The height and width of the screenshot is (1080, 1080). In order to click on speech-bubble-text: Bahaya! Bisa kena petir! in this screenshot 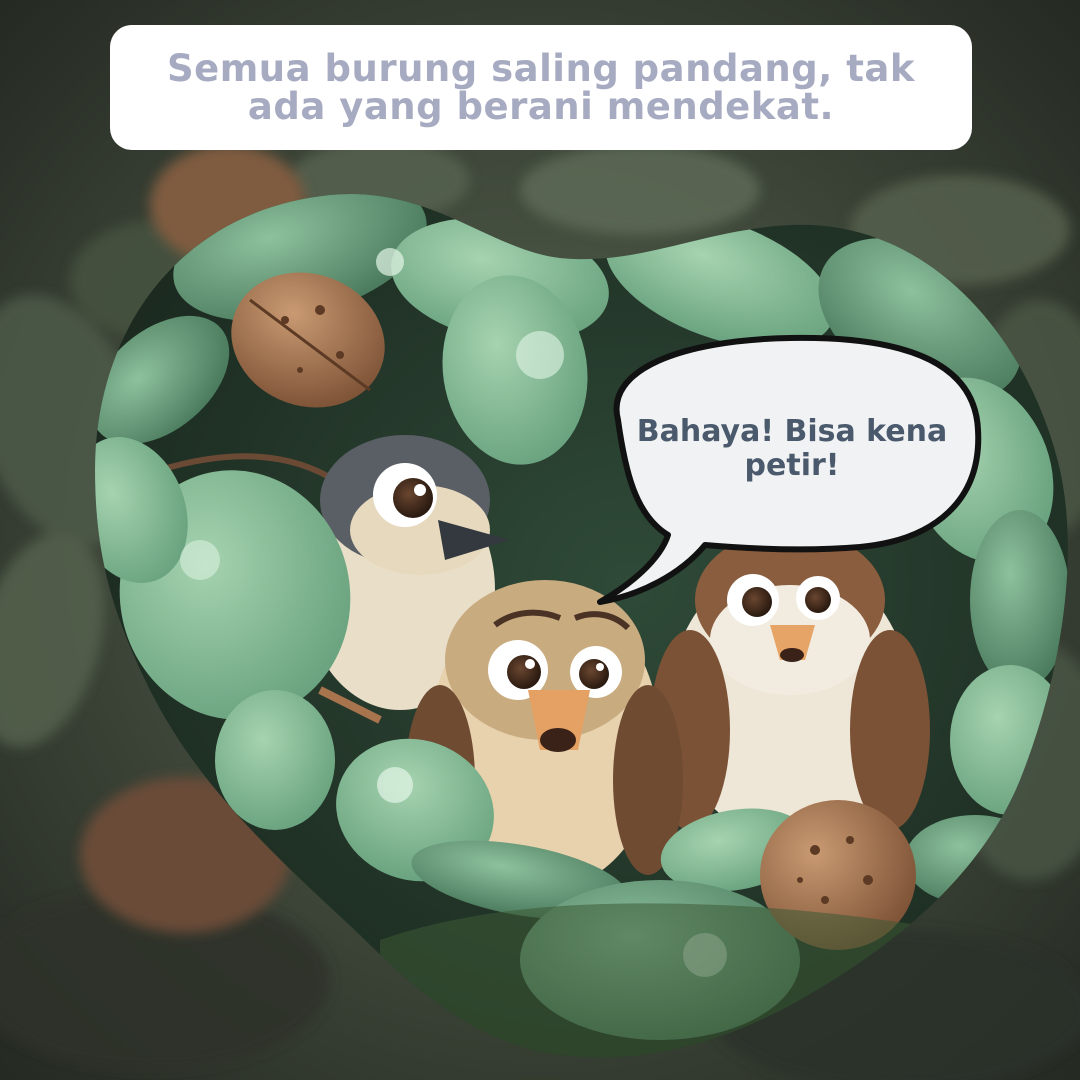, I will do `click(792, 448)`.